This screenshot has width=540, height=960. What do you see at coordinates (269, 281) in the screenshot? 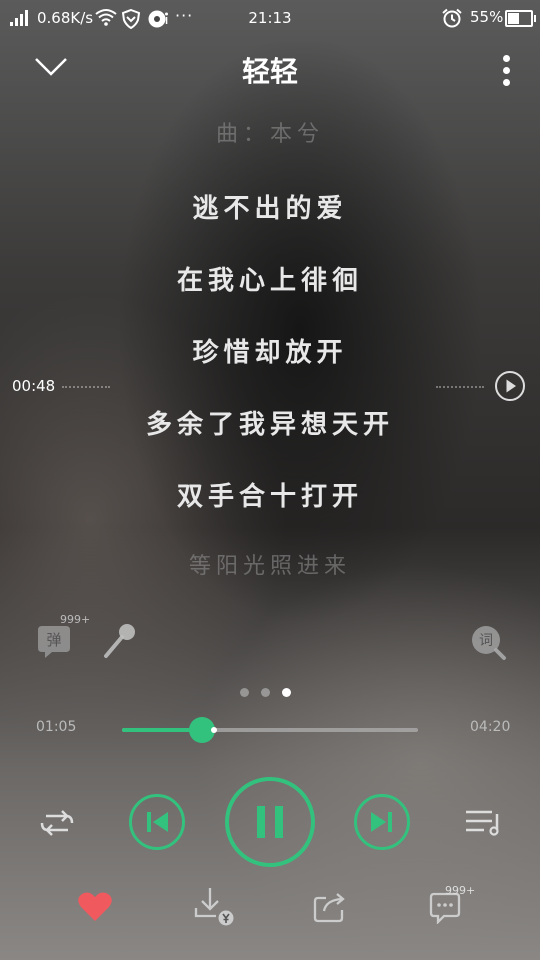
I see `lyric-line: 在我心上徘徊` at bounding box center [269, 281].